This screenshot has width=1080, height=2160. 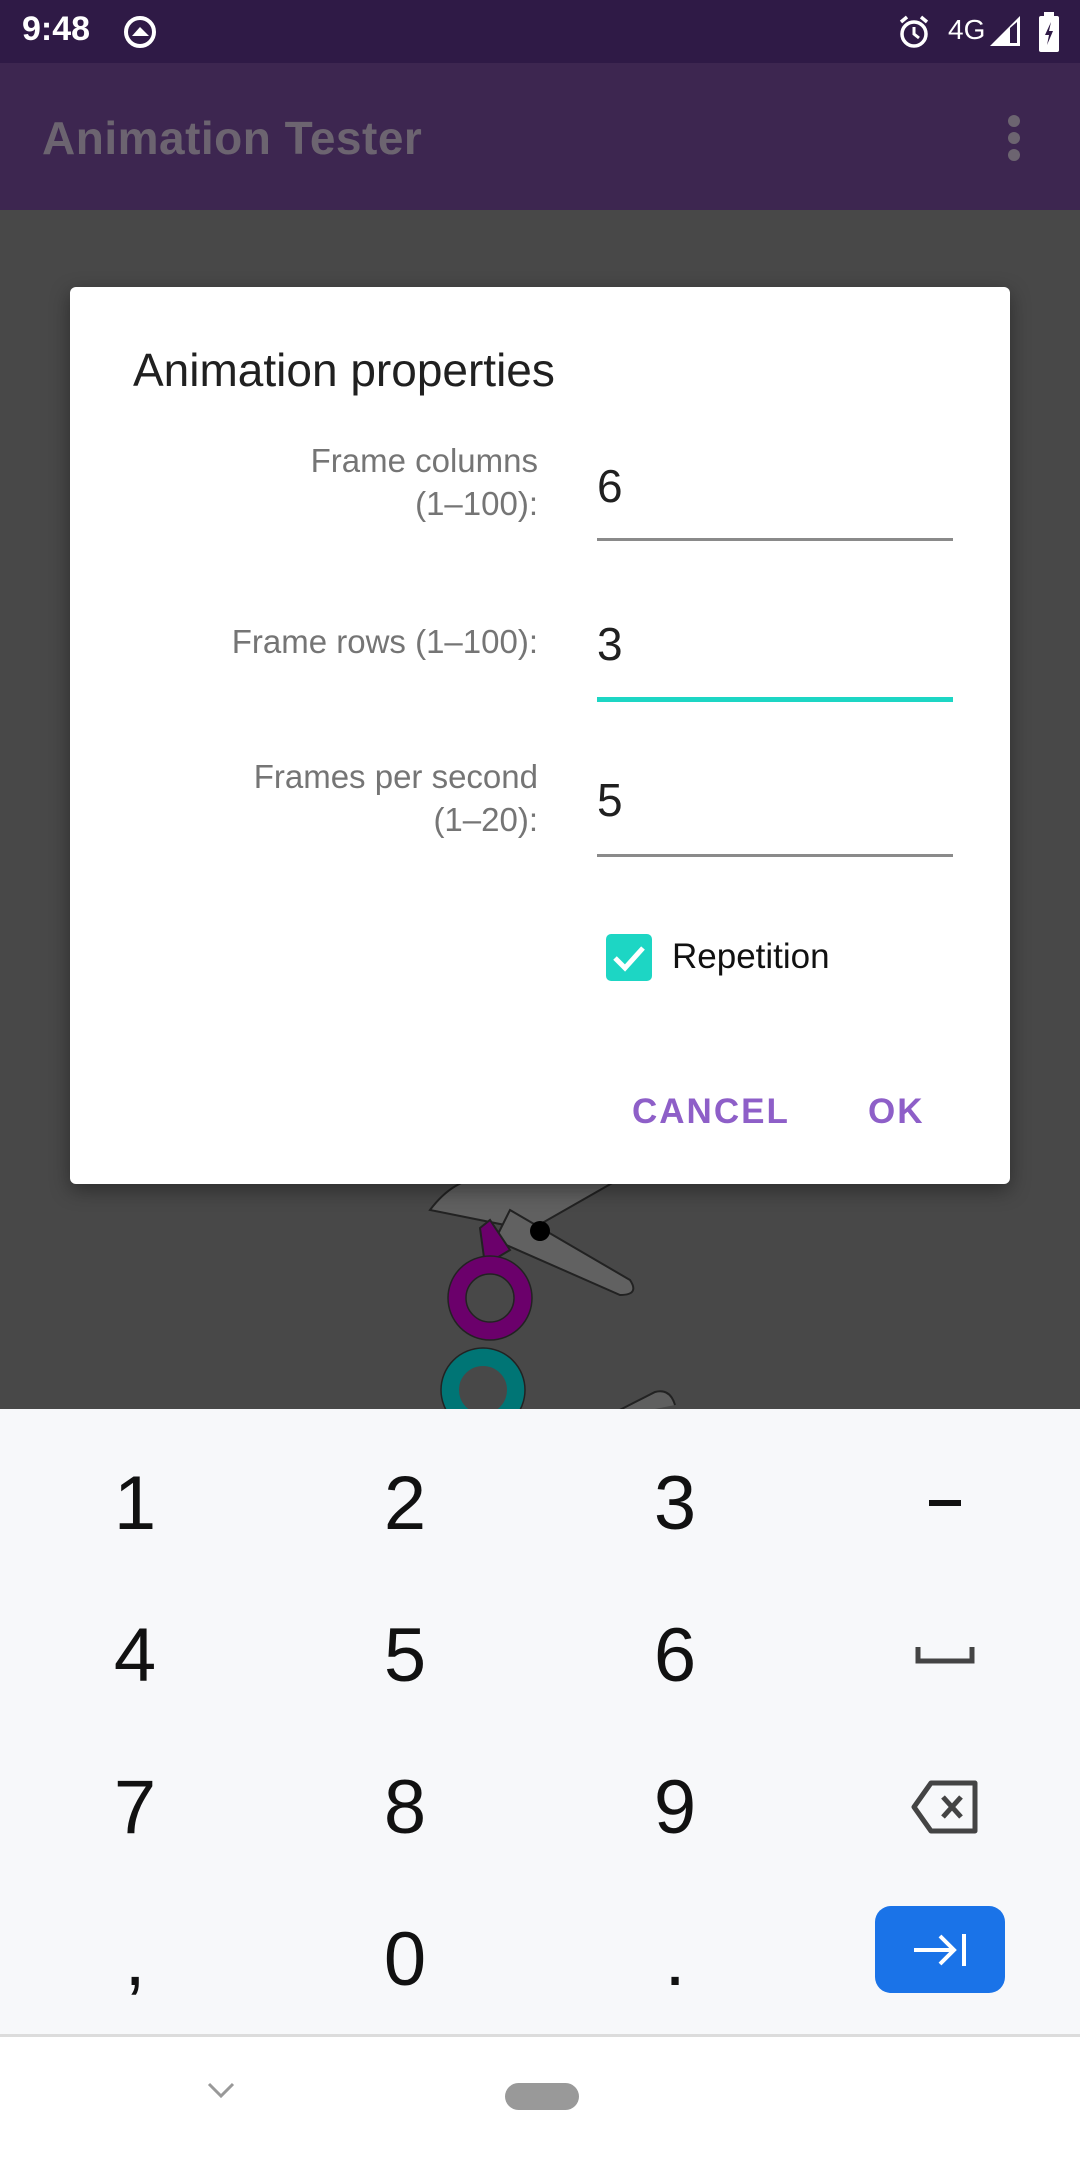 What do you see at coordinates (395, 776) in the screenshot?
I see `fps-label-line1: Frames per second` at bounding box center [395, 776].